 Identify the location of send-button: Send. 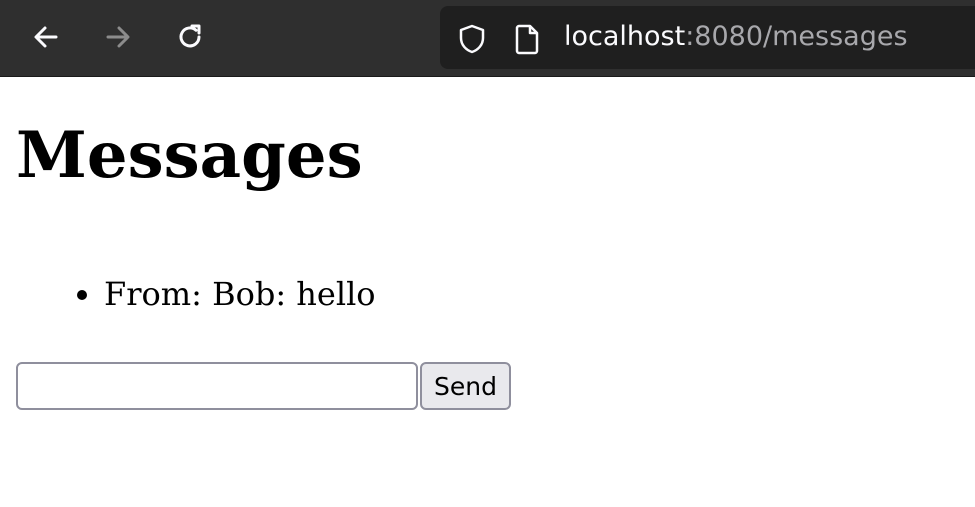
(465, 386).